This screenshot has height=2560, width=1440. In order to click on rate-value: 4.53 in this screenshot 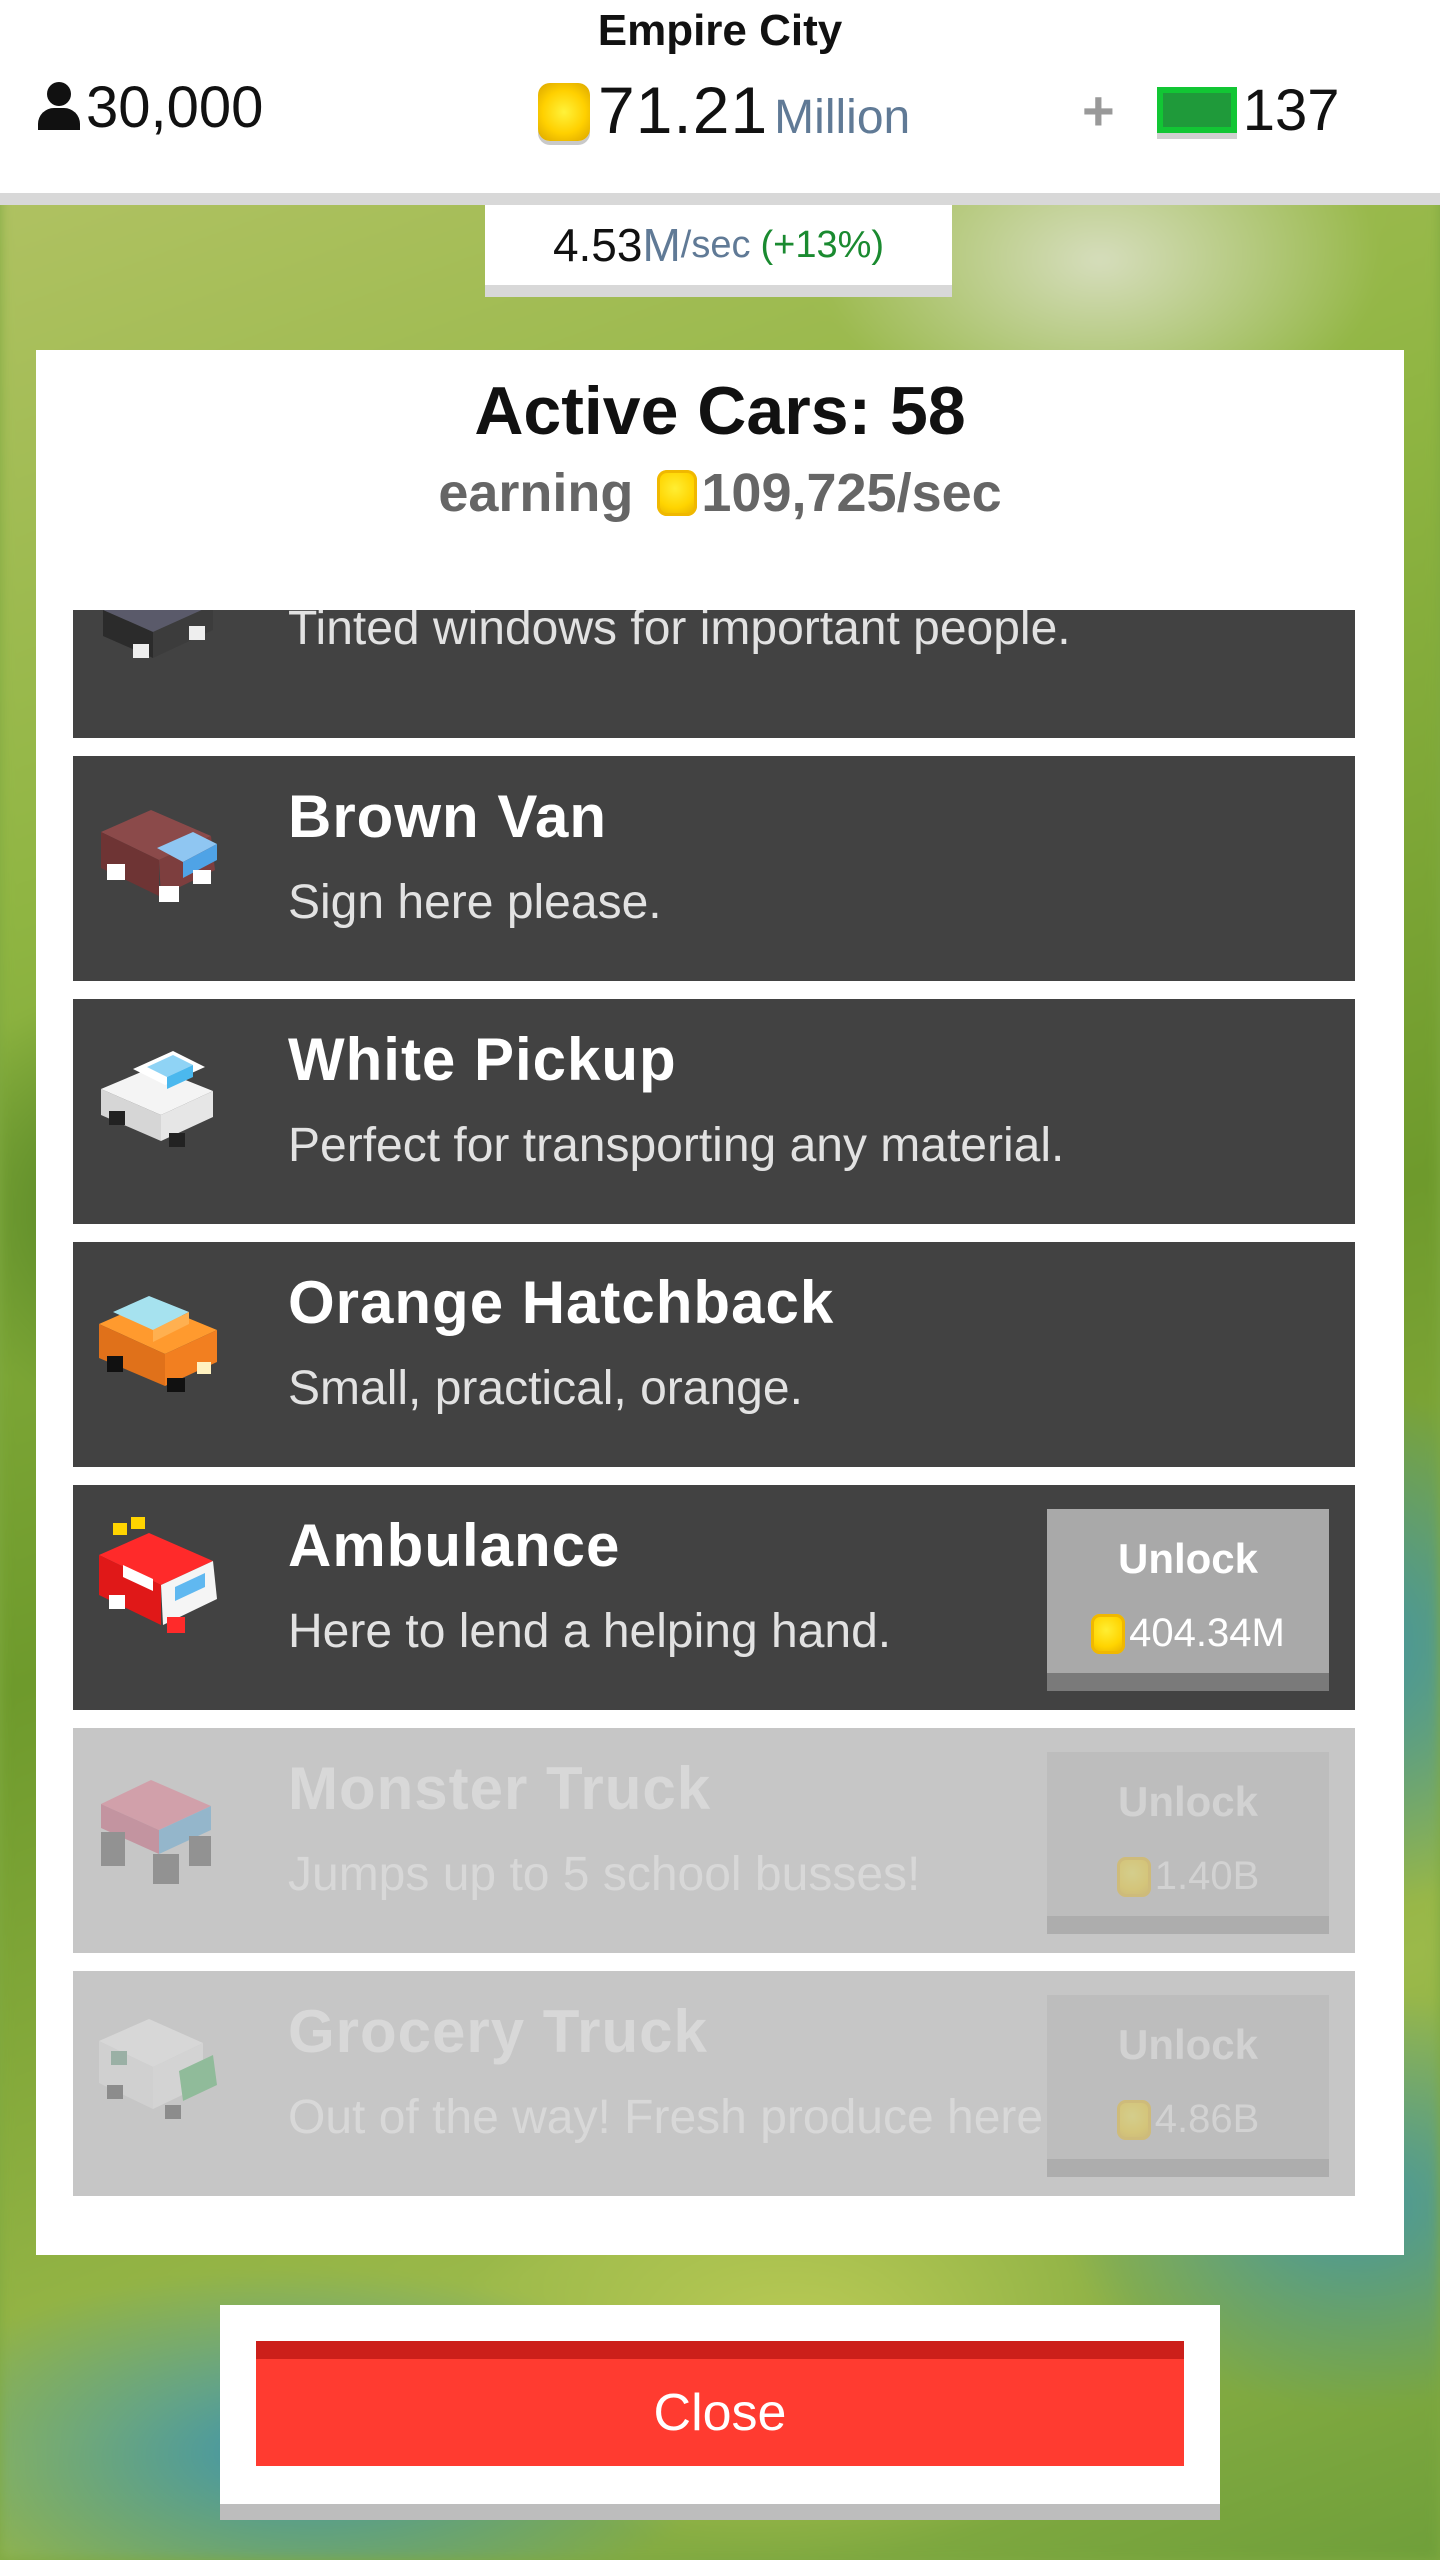, I will do `click(597, 245)`.